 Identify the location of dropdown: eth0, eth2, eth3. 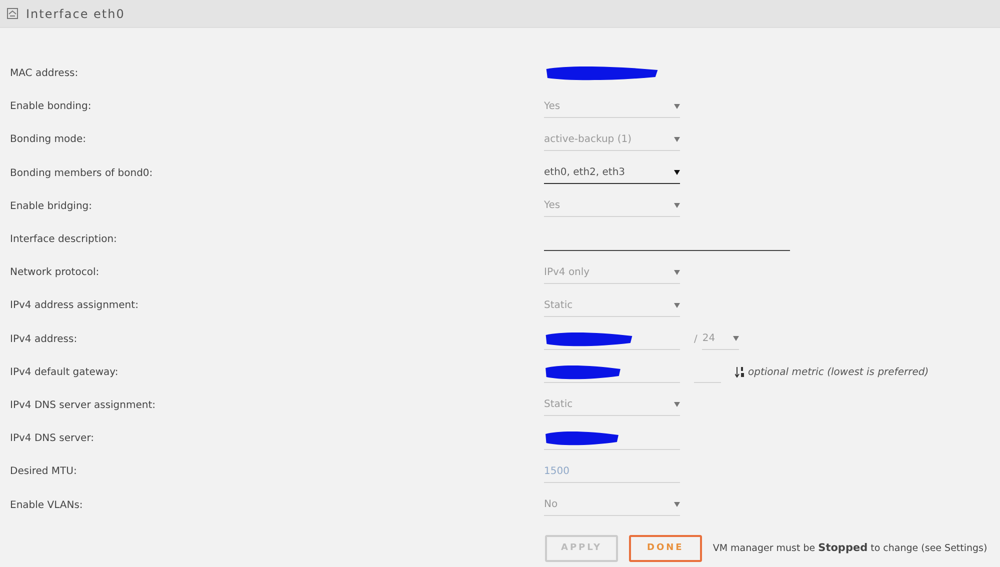
(612, 173).